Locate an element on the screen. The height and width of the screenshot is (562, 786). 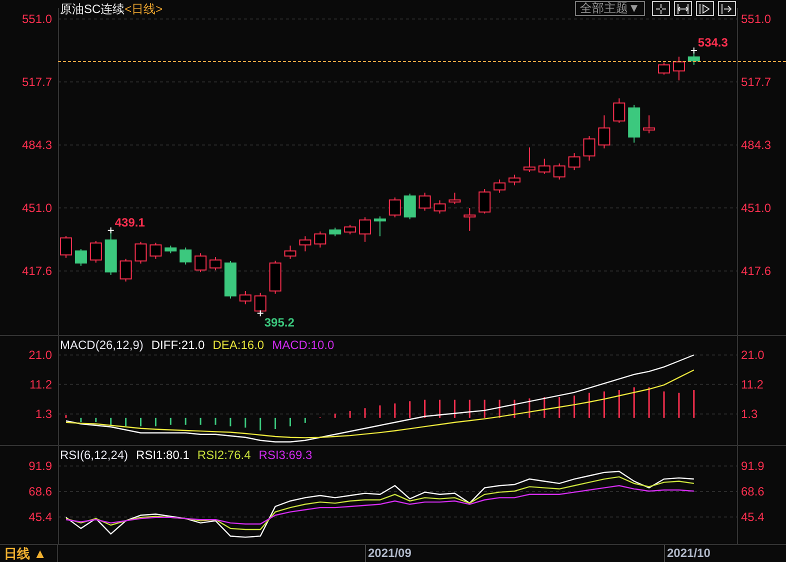
indicator-title: RSI(6,12,24) is located at coordinates (94, 455).